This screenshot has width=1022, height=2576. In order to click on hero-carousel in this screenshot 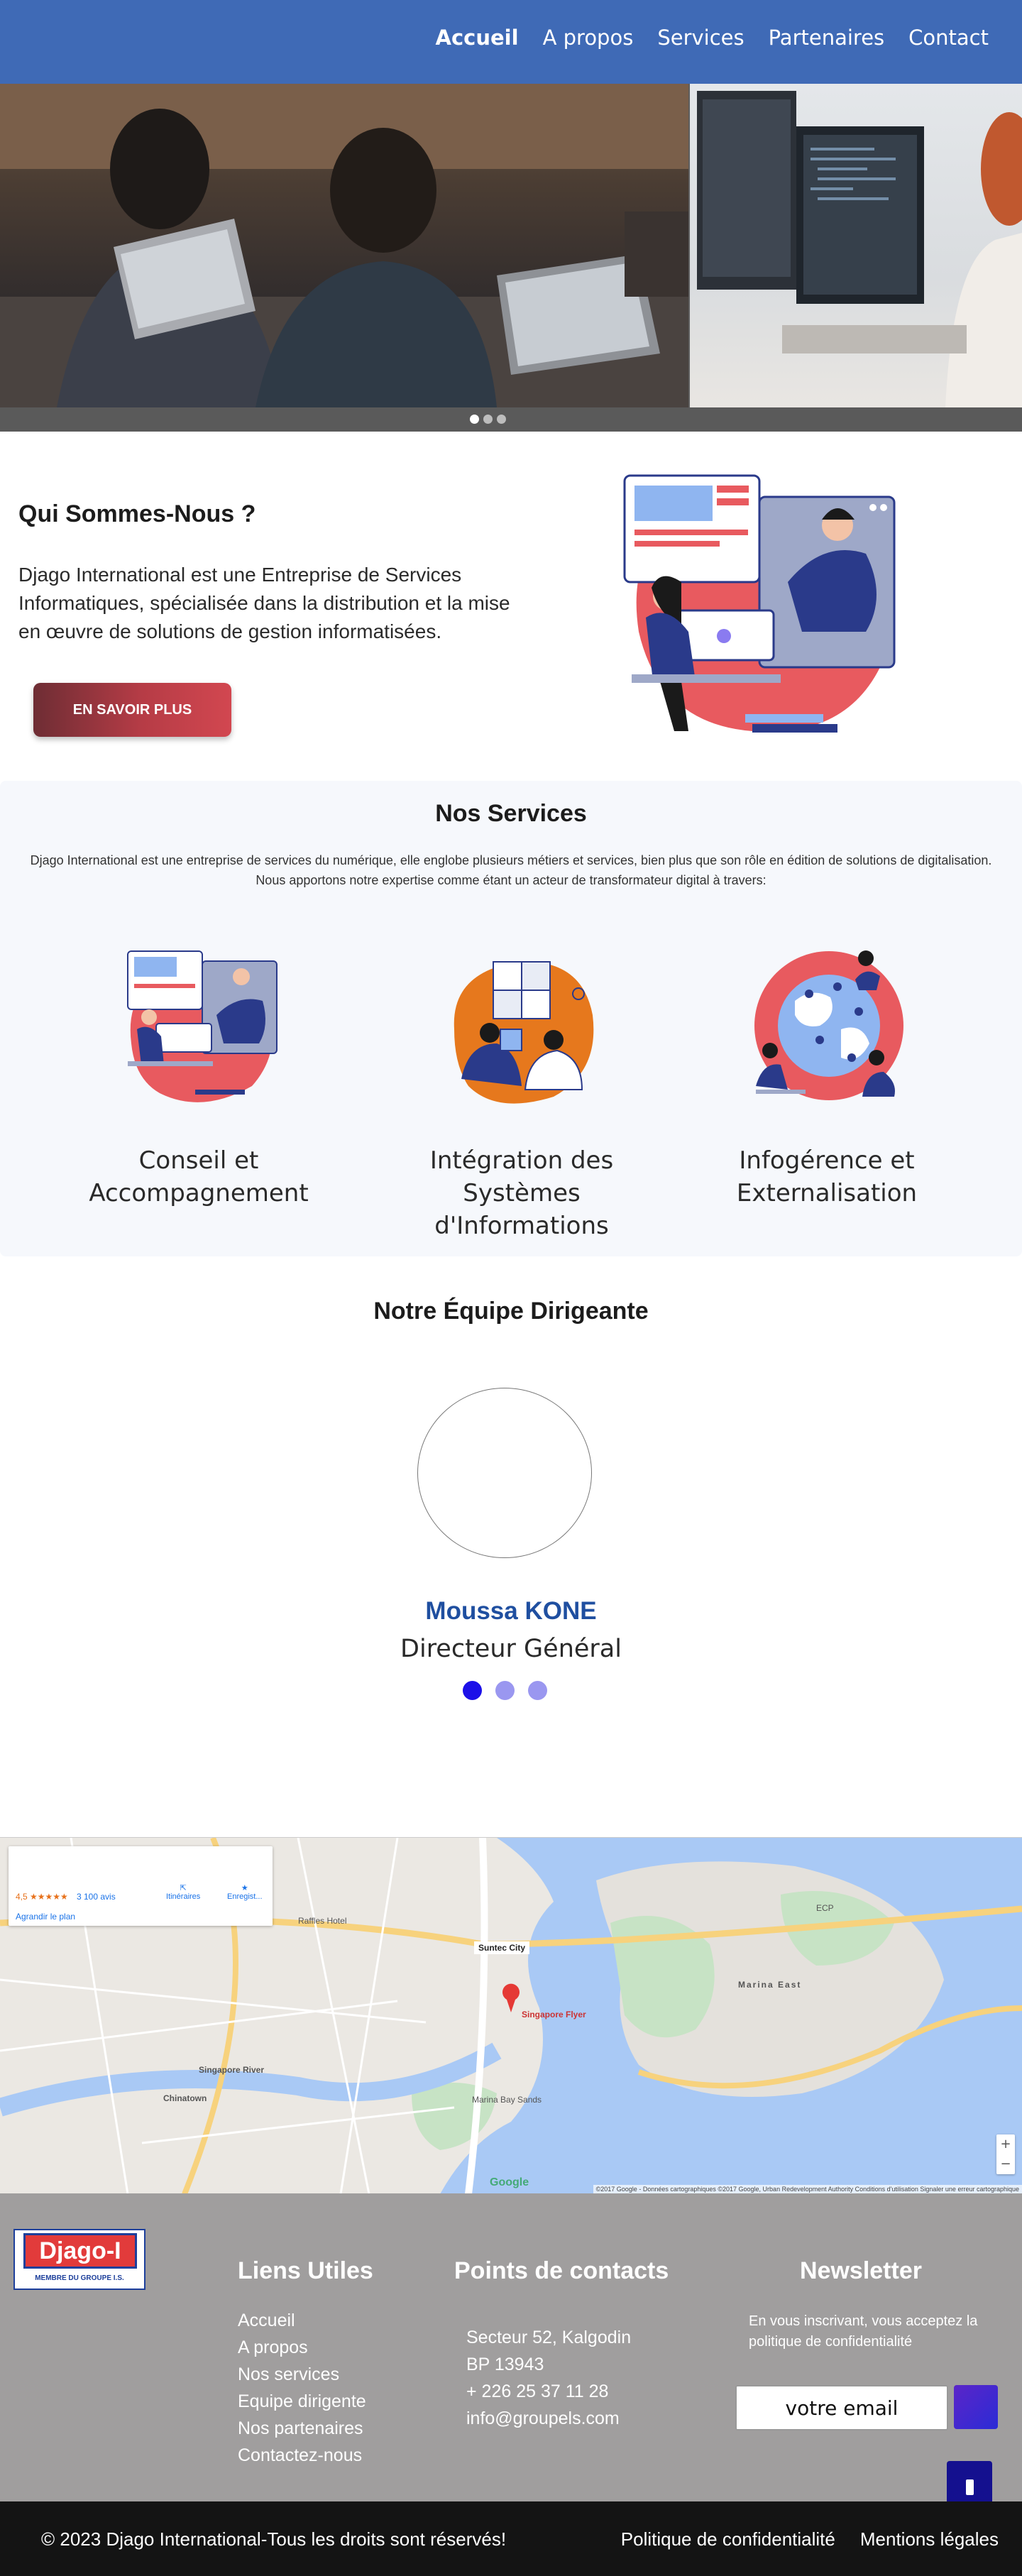, I will do `click(511, 258)`.